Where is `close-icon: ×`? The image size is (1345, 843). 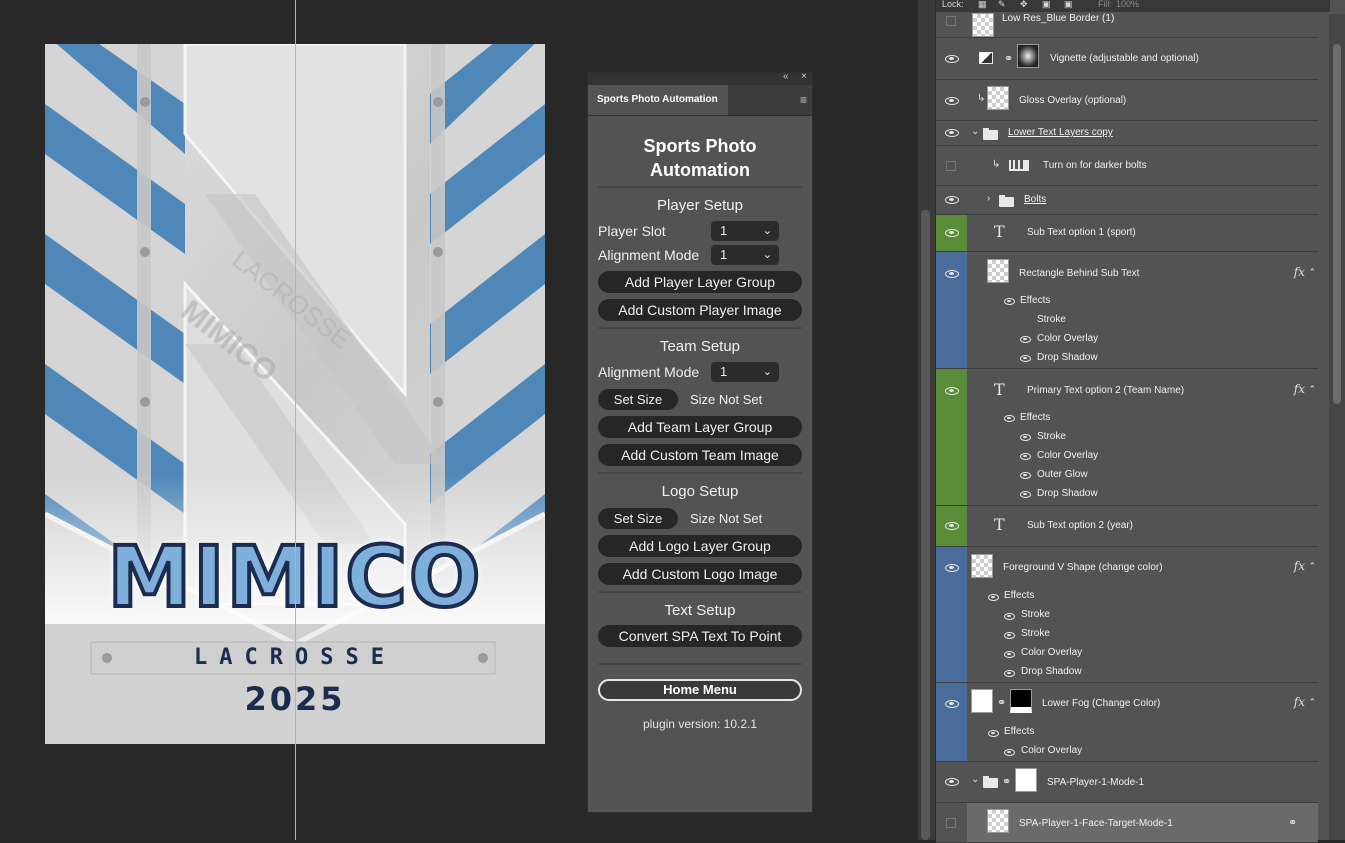 close-icon: × is located at coordinates (804, 76).